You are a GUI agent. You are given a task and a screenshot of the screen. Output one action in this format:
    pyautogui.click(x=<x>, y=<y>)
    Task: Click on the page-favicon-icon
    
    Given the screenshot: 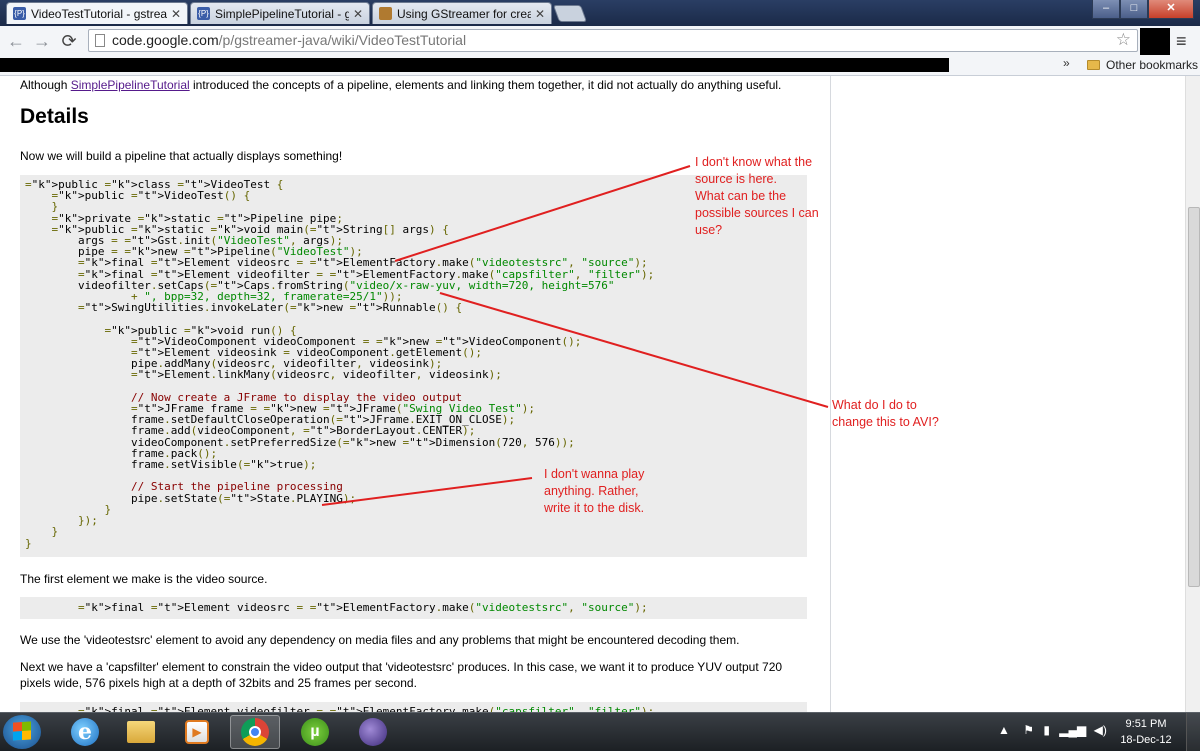 What is the action you would take?
    pyautogui.click(x=385, y=13)
    